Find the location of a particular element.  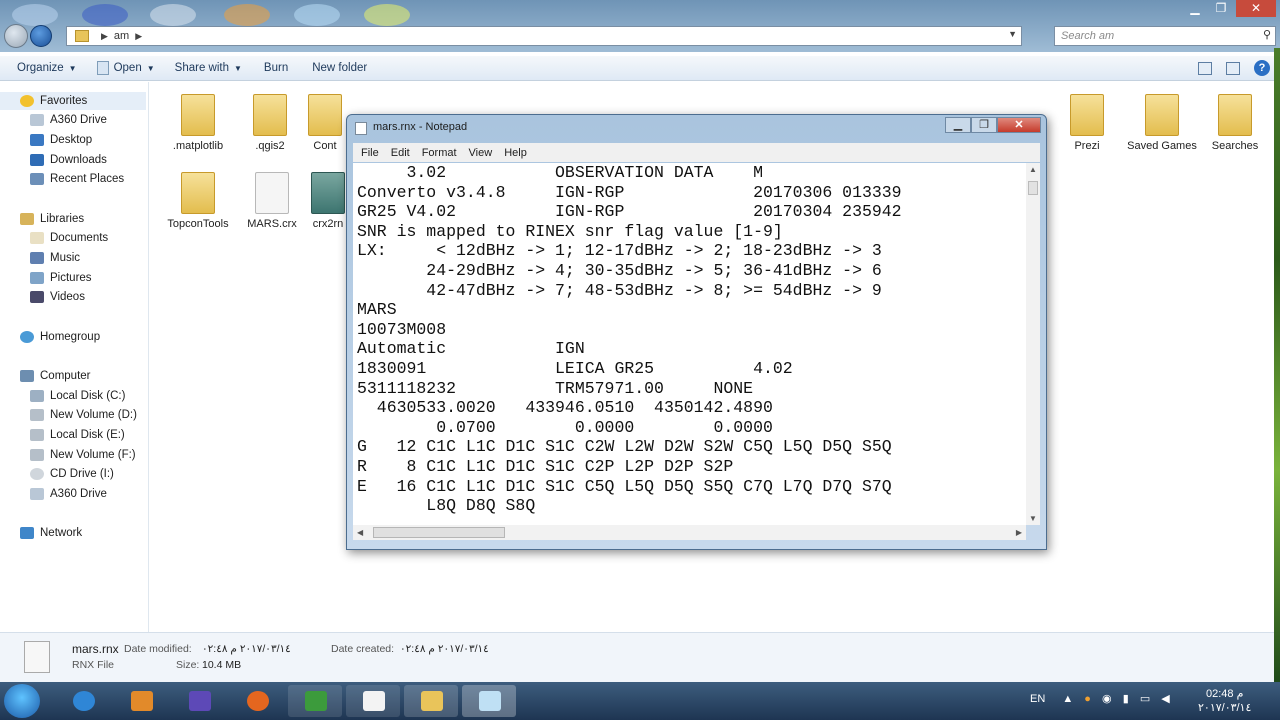

back-button is located at coordinates (16, 36).